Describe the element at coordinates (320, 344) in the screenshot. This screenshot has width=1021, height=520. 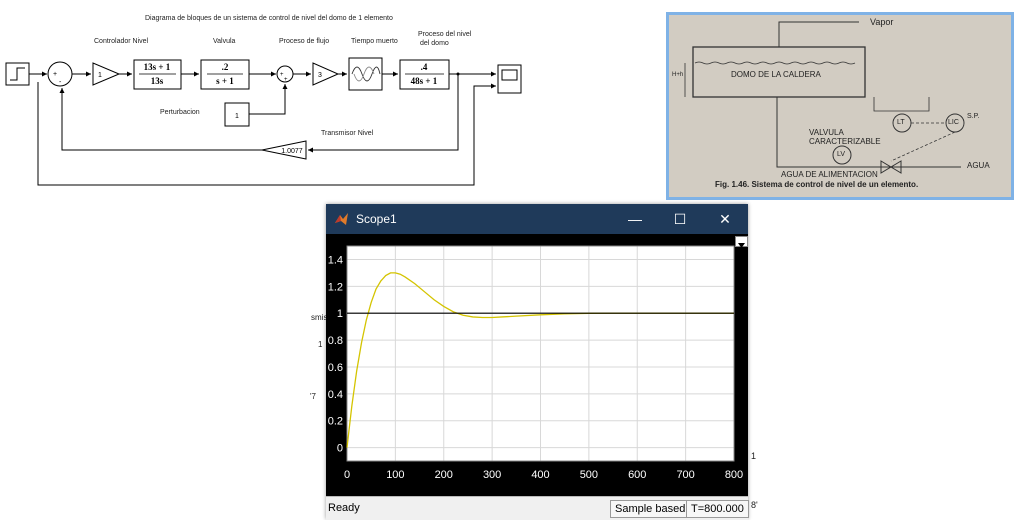
I see `bg-fragment-one: 1` at that location.